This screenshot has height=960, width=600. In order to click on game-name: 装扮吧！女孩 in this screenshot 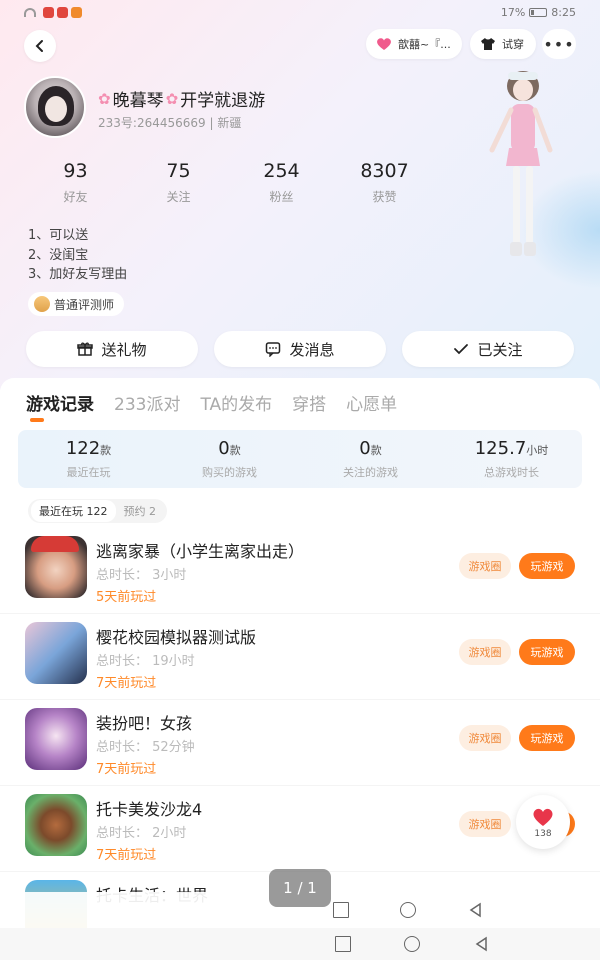, I will do `click(144, 723)`.